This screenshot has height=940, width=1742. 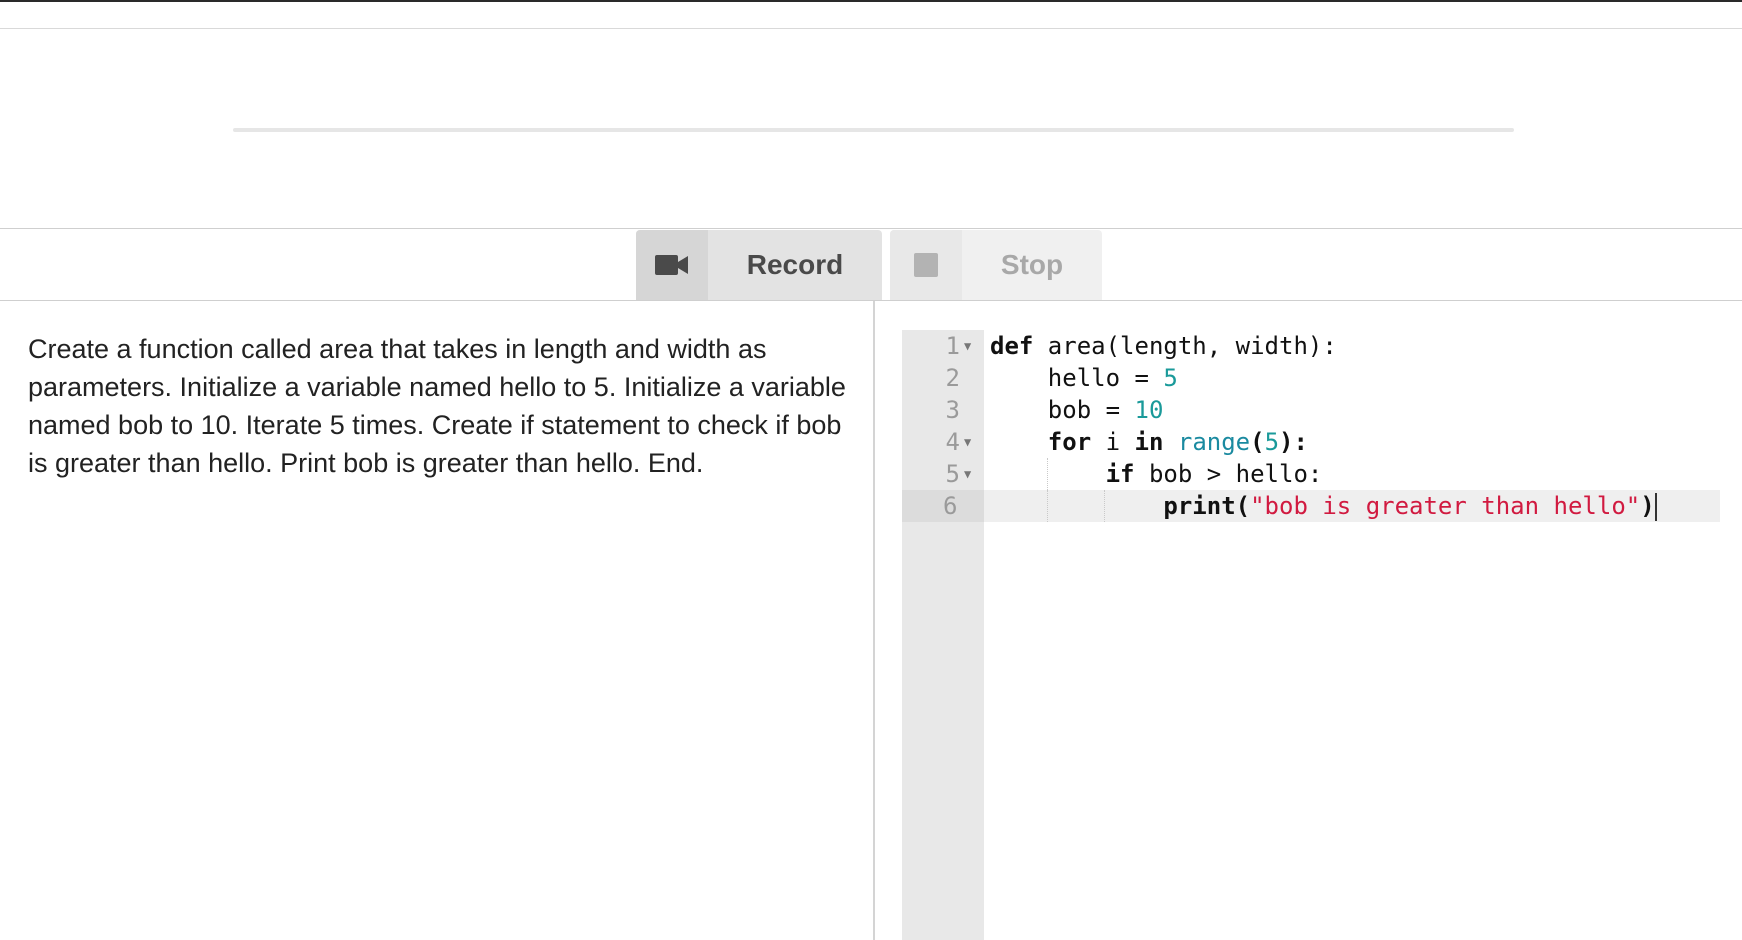 I want to click on line-number-4: 4, so click(x=952, y=442).